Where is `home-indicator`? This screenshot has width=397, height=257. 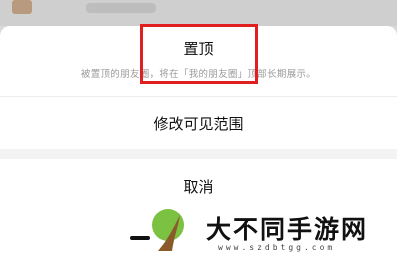 home-indicator is located at coordinates (140, 238).